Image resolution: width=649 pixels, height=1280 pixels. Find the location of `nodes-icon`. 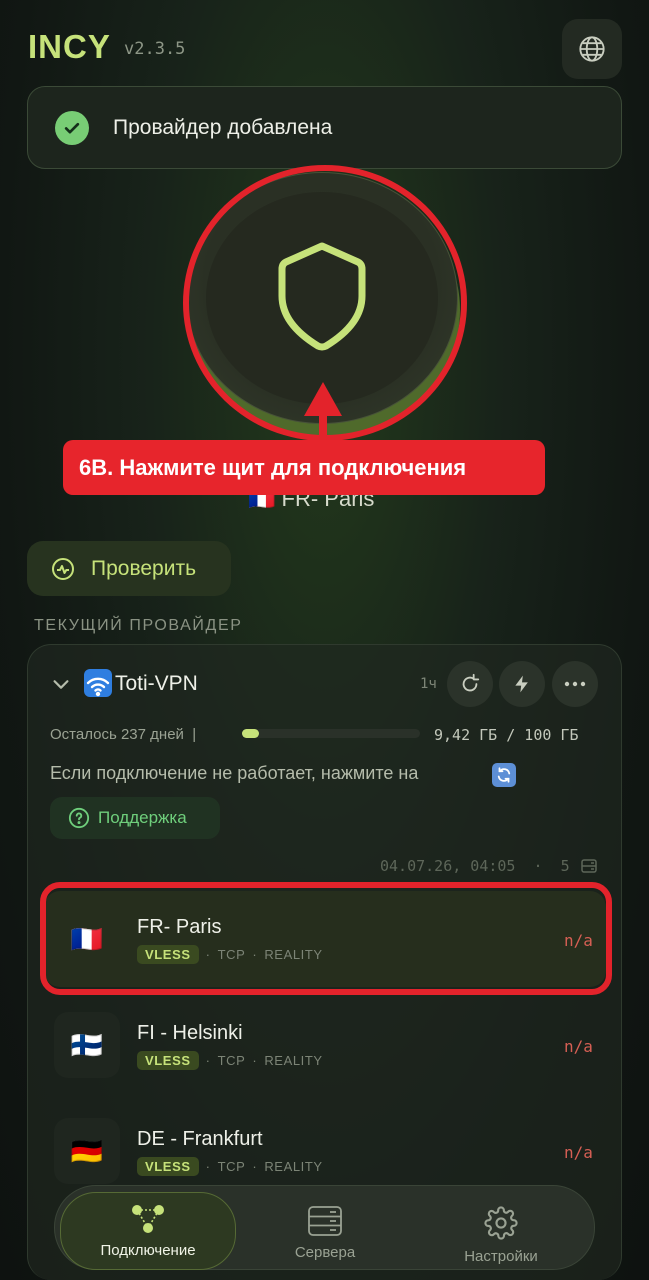

nodes-icon is located at coordinates (148, 1219).